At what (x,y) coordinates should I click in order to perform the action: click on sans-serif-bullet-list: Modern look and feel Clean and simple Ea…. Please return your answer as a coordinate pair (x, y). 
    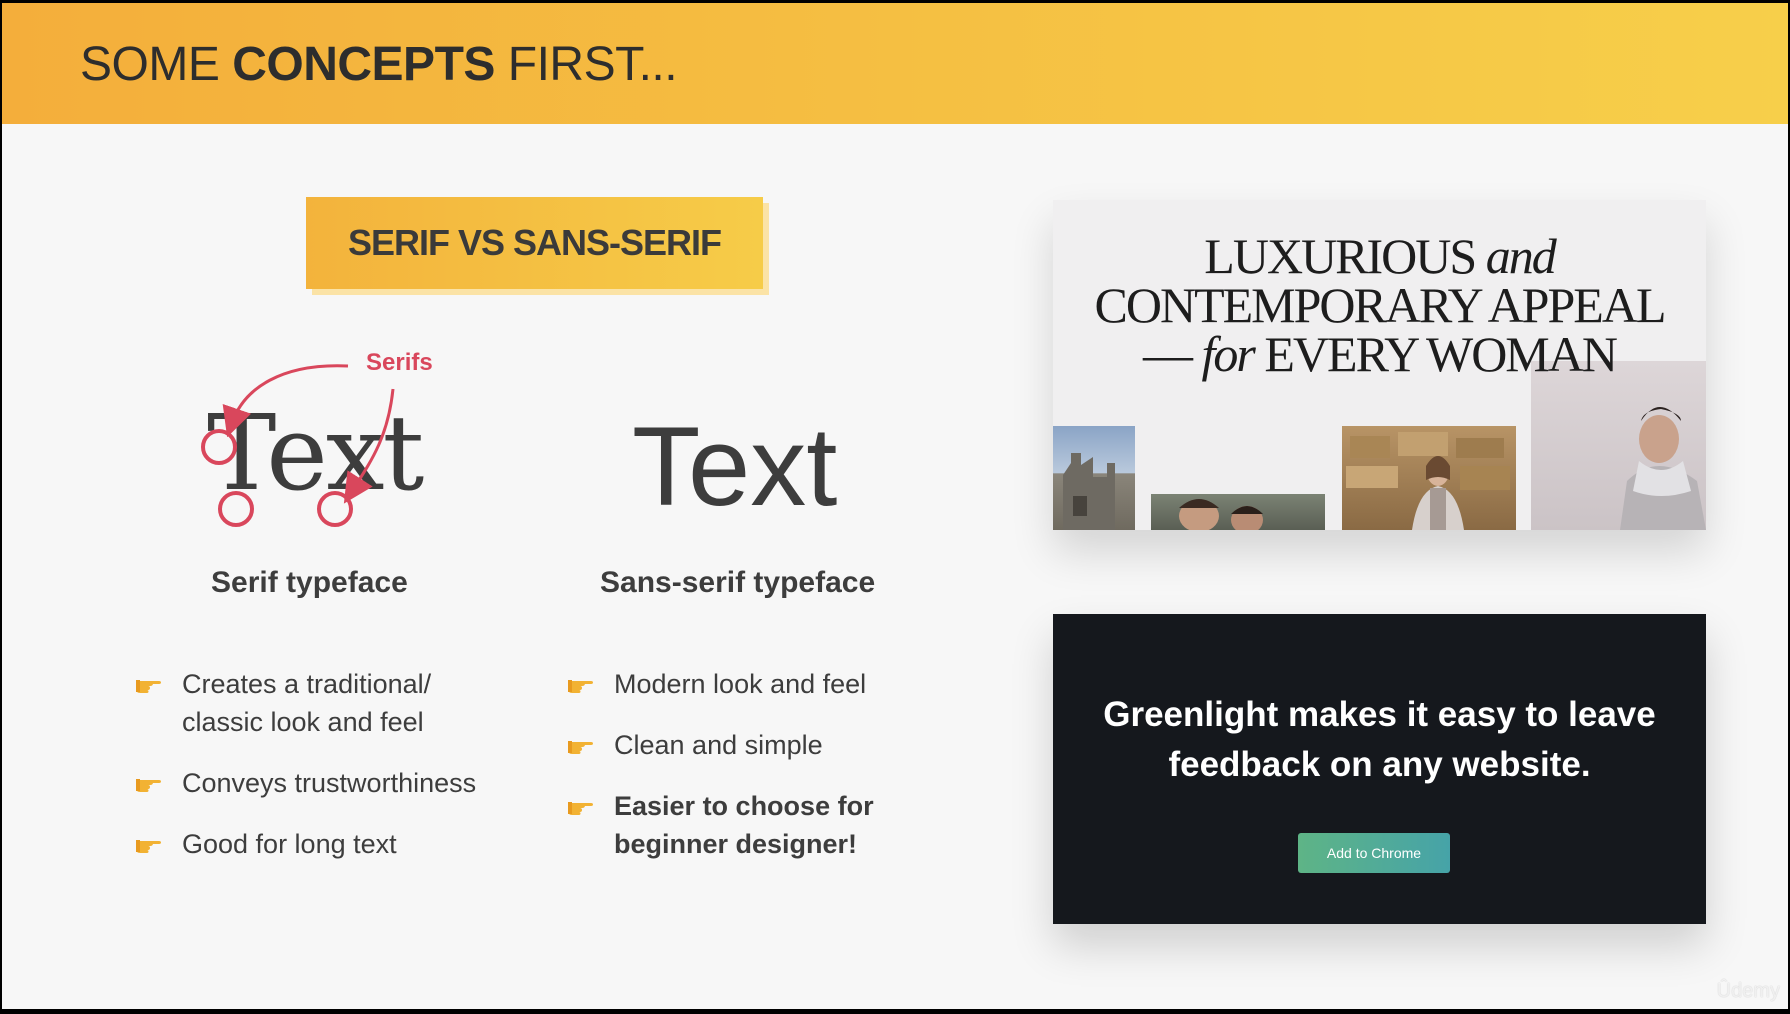
    Looking at the image, I should click on (736, 775).